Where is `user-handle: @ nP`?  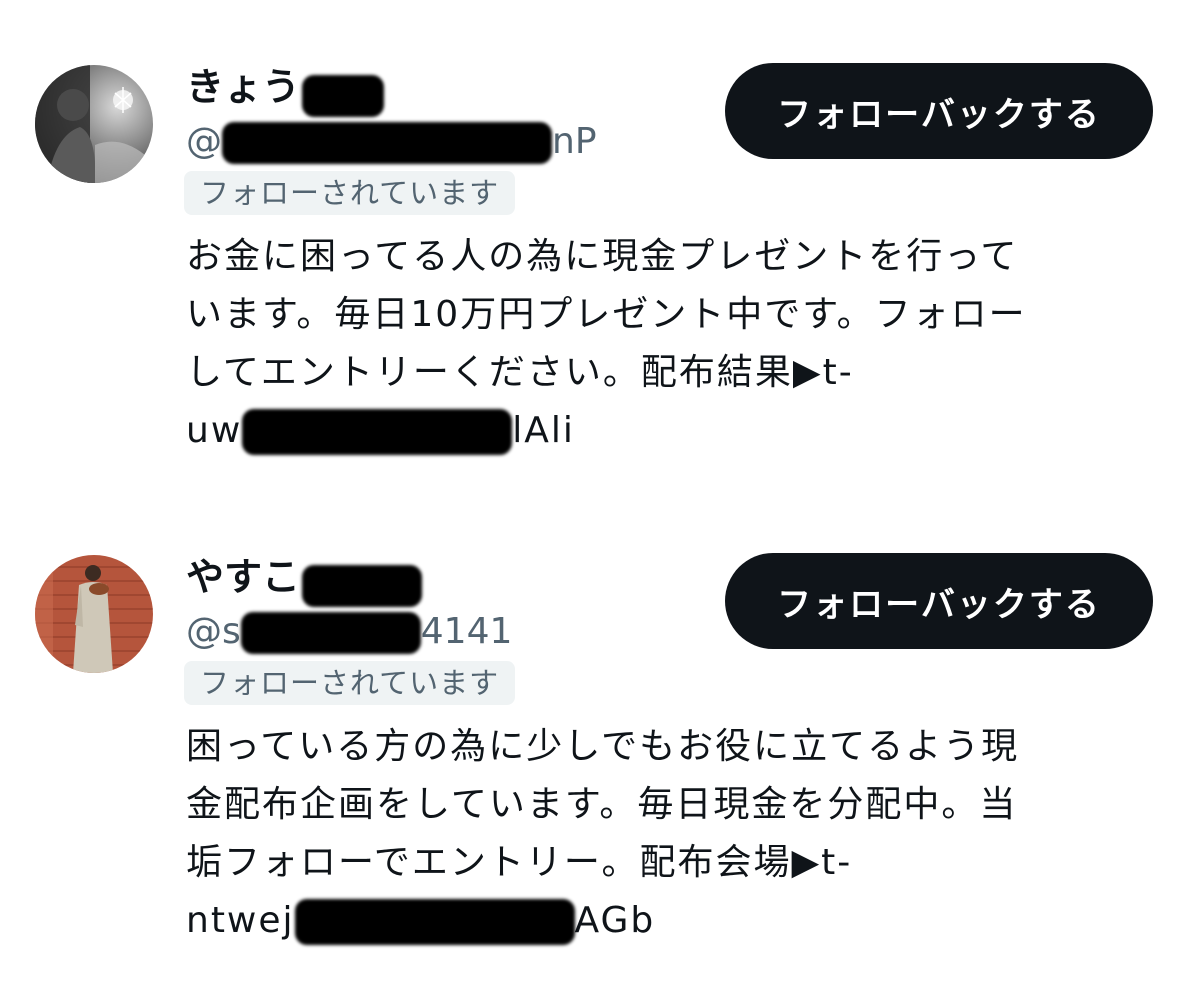 user-handle: @ nP is located at coordinates (391, 142).